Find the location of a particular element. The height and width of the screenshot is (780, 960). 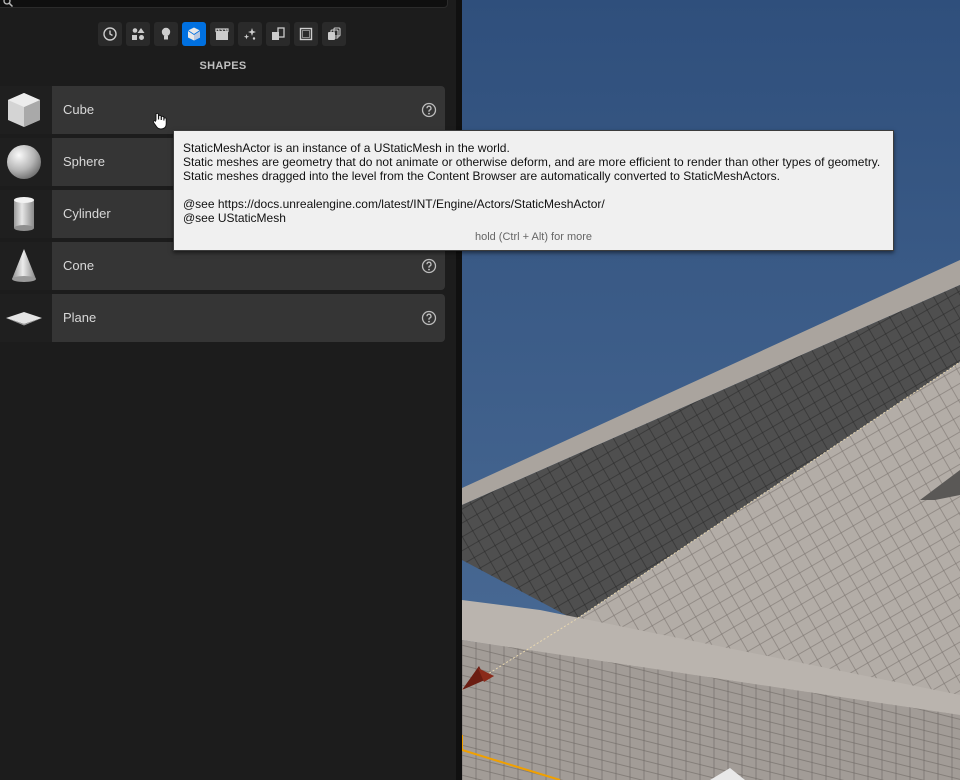

blocks-icon is located at coordinates (278, 33).